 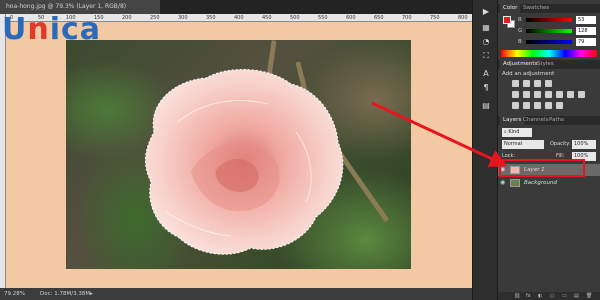 I want to click on channel-label: B, so click(x=520, y=42).